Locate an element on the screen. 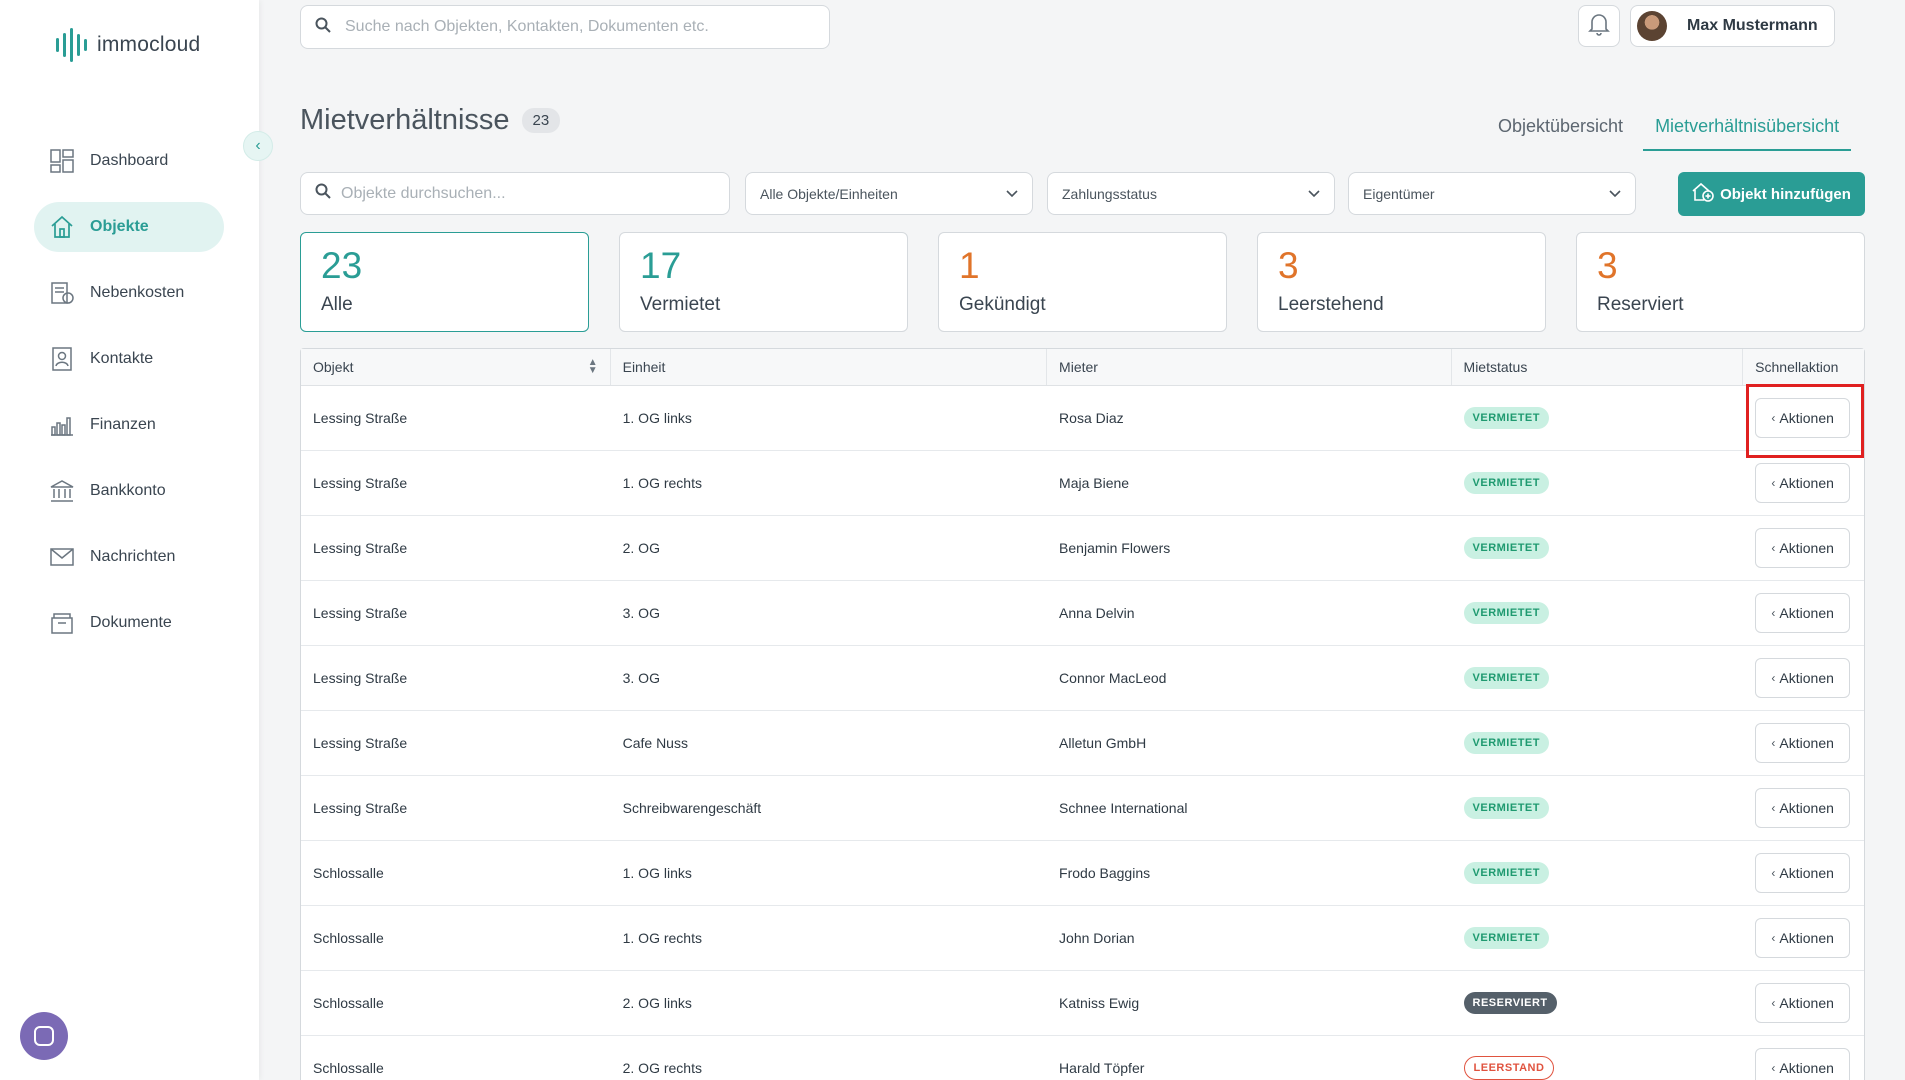 This screenshot has width=1905, height=1080. einheit-text: 1. OG rechts is located at coordinates (662, 938).